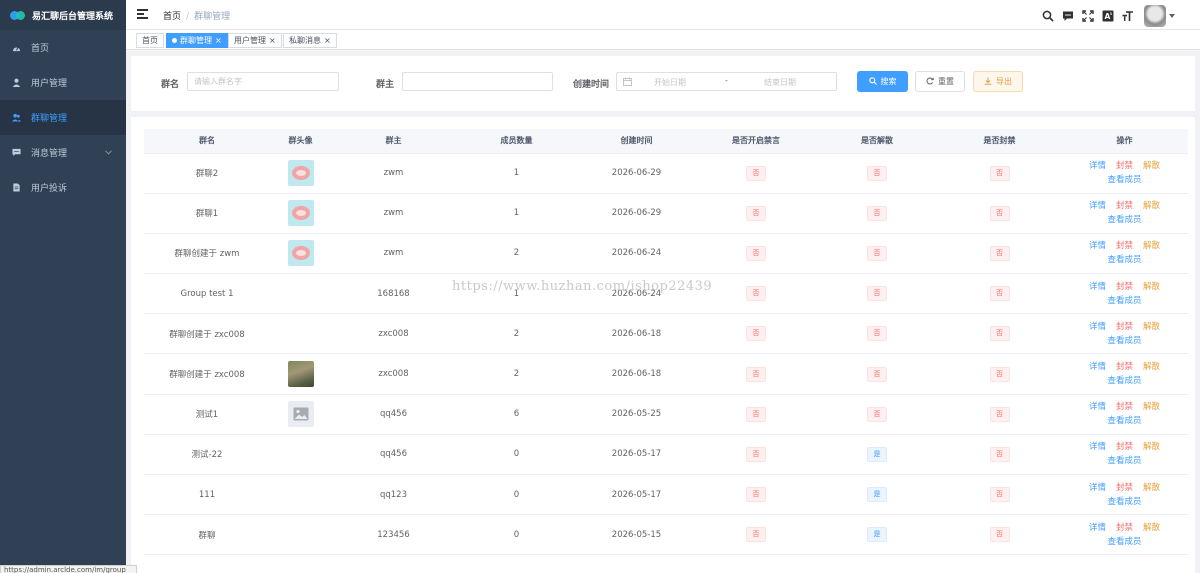 The width and height of the screenshot is (1200, 573). Describe the element at coordinates (882, 81) in the screenshot. I see `search-button: 搜索` at that location.